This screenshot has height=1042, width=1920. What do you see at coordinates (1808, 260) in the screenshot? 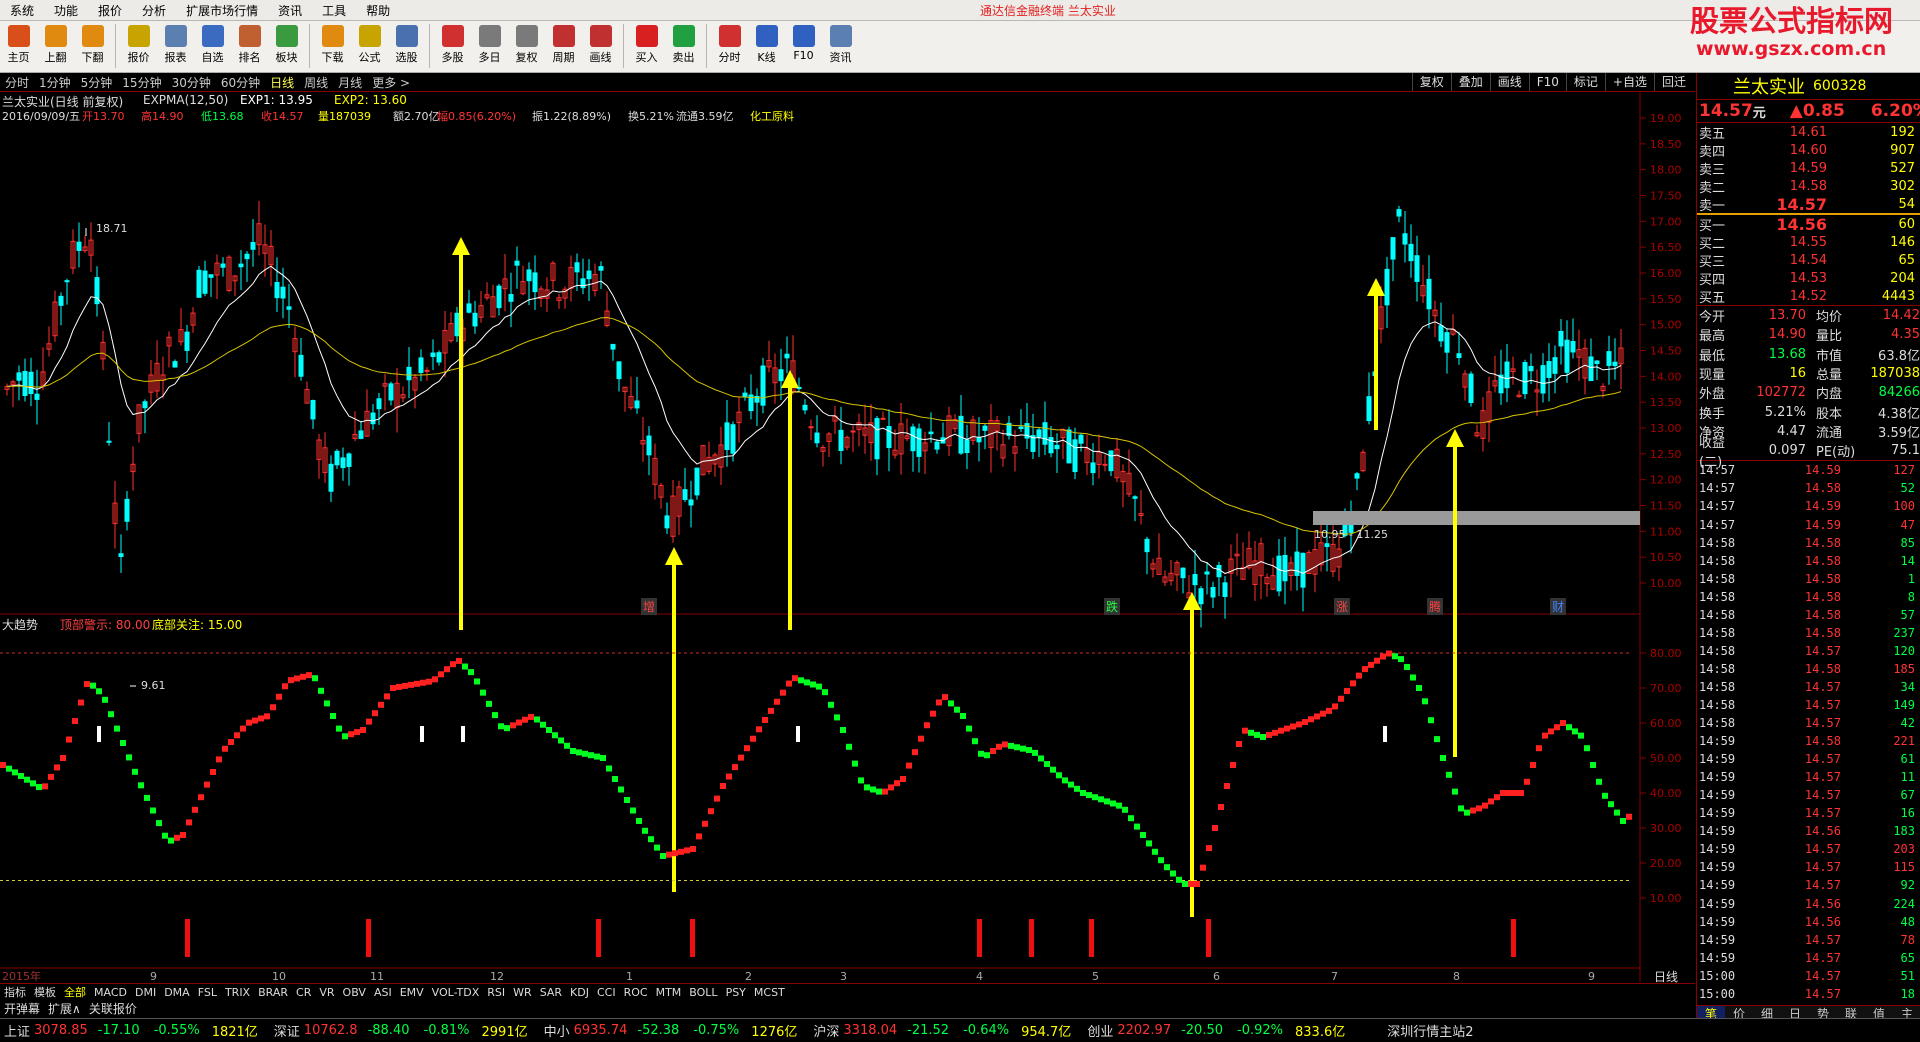
I see `orderbook-buy-row: 买三 14.54 65` at bounding box center [1808, 260].